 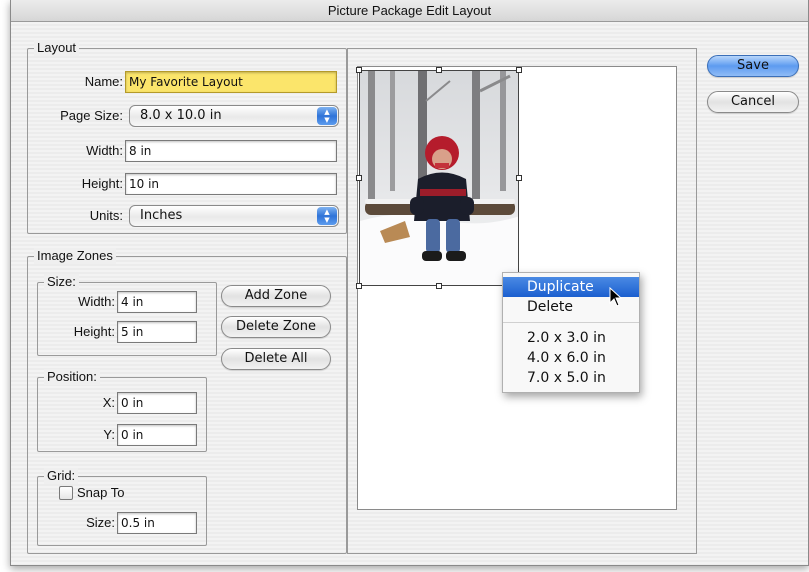 What do you see at coordinates (75, 256) in the screenshot?
I see `image-zones-legend: Image Zones` at bounding box center [75, 256].